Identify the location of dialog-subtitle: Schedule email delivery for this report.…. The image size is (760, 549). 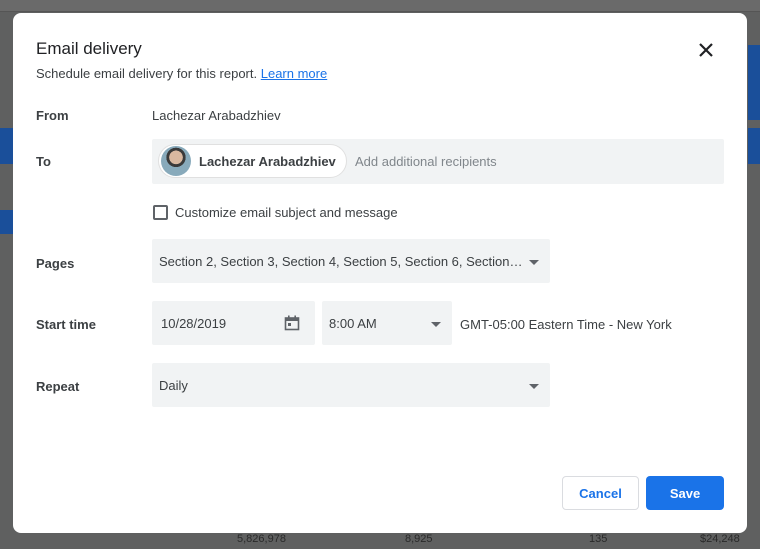
(181, 73).